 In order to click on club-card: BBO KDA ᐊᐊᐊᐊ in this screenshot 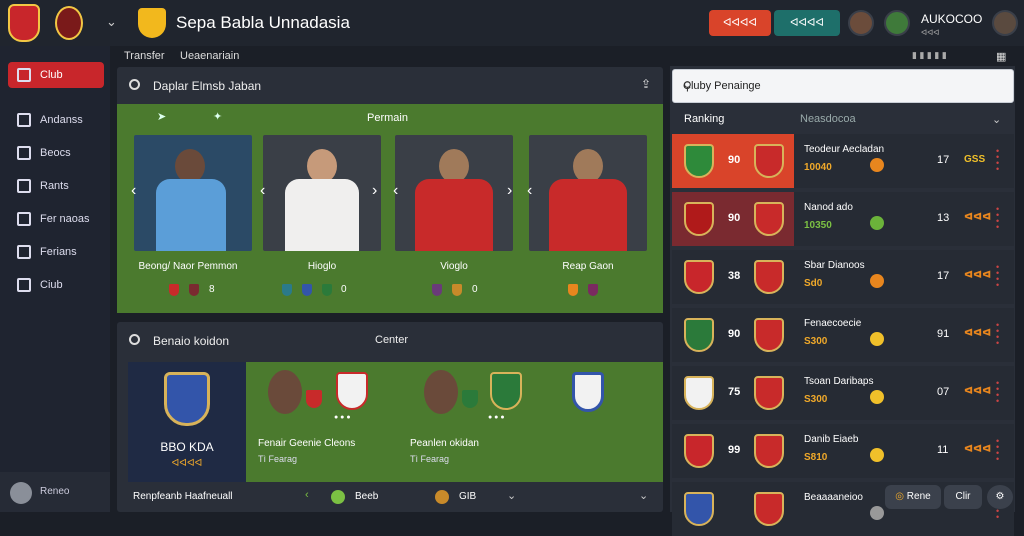, I will do `click(187, 422)`.